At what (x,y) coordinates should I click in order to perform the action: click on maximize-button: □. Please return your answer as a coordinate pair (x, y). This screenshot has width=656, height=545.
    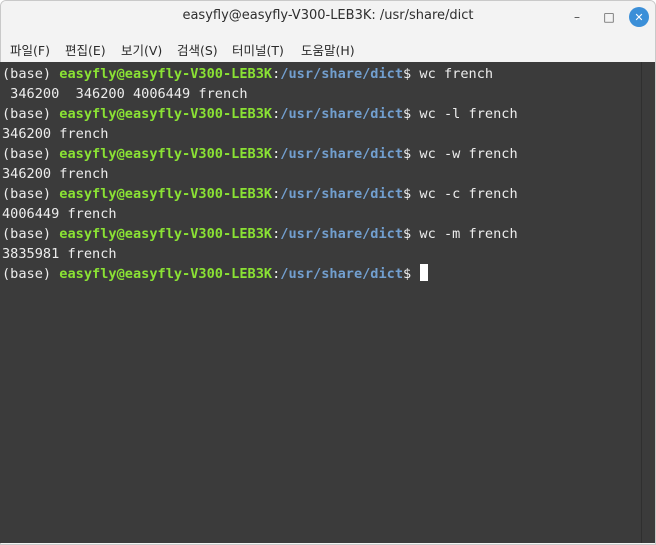
    Looking at the image, I should click on (609, 17).